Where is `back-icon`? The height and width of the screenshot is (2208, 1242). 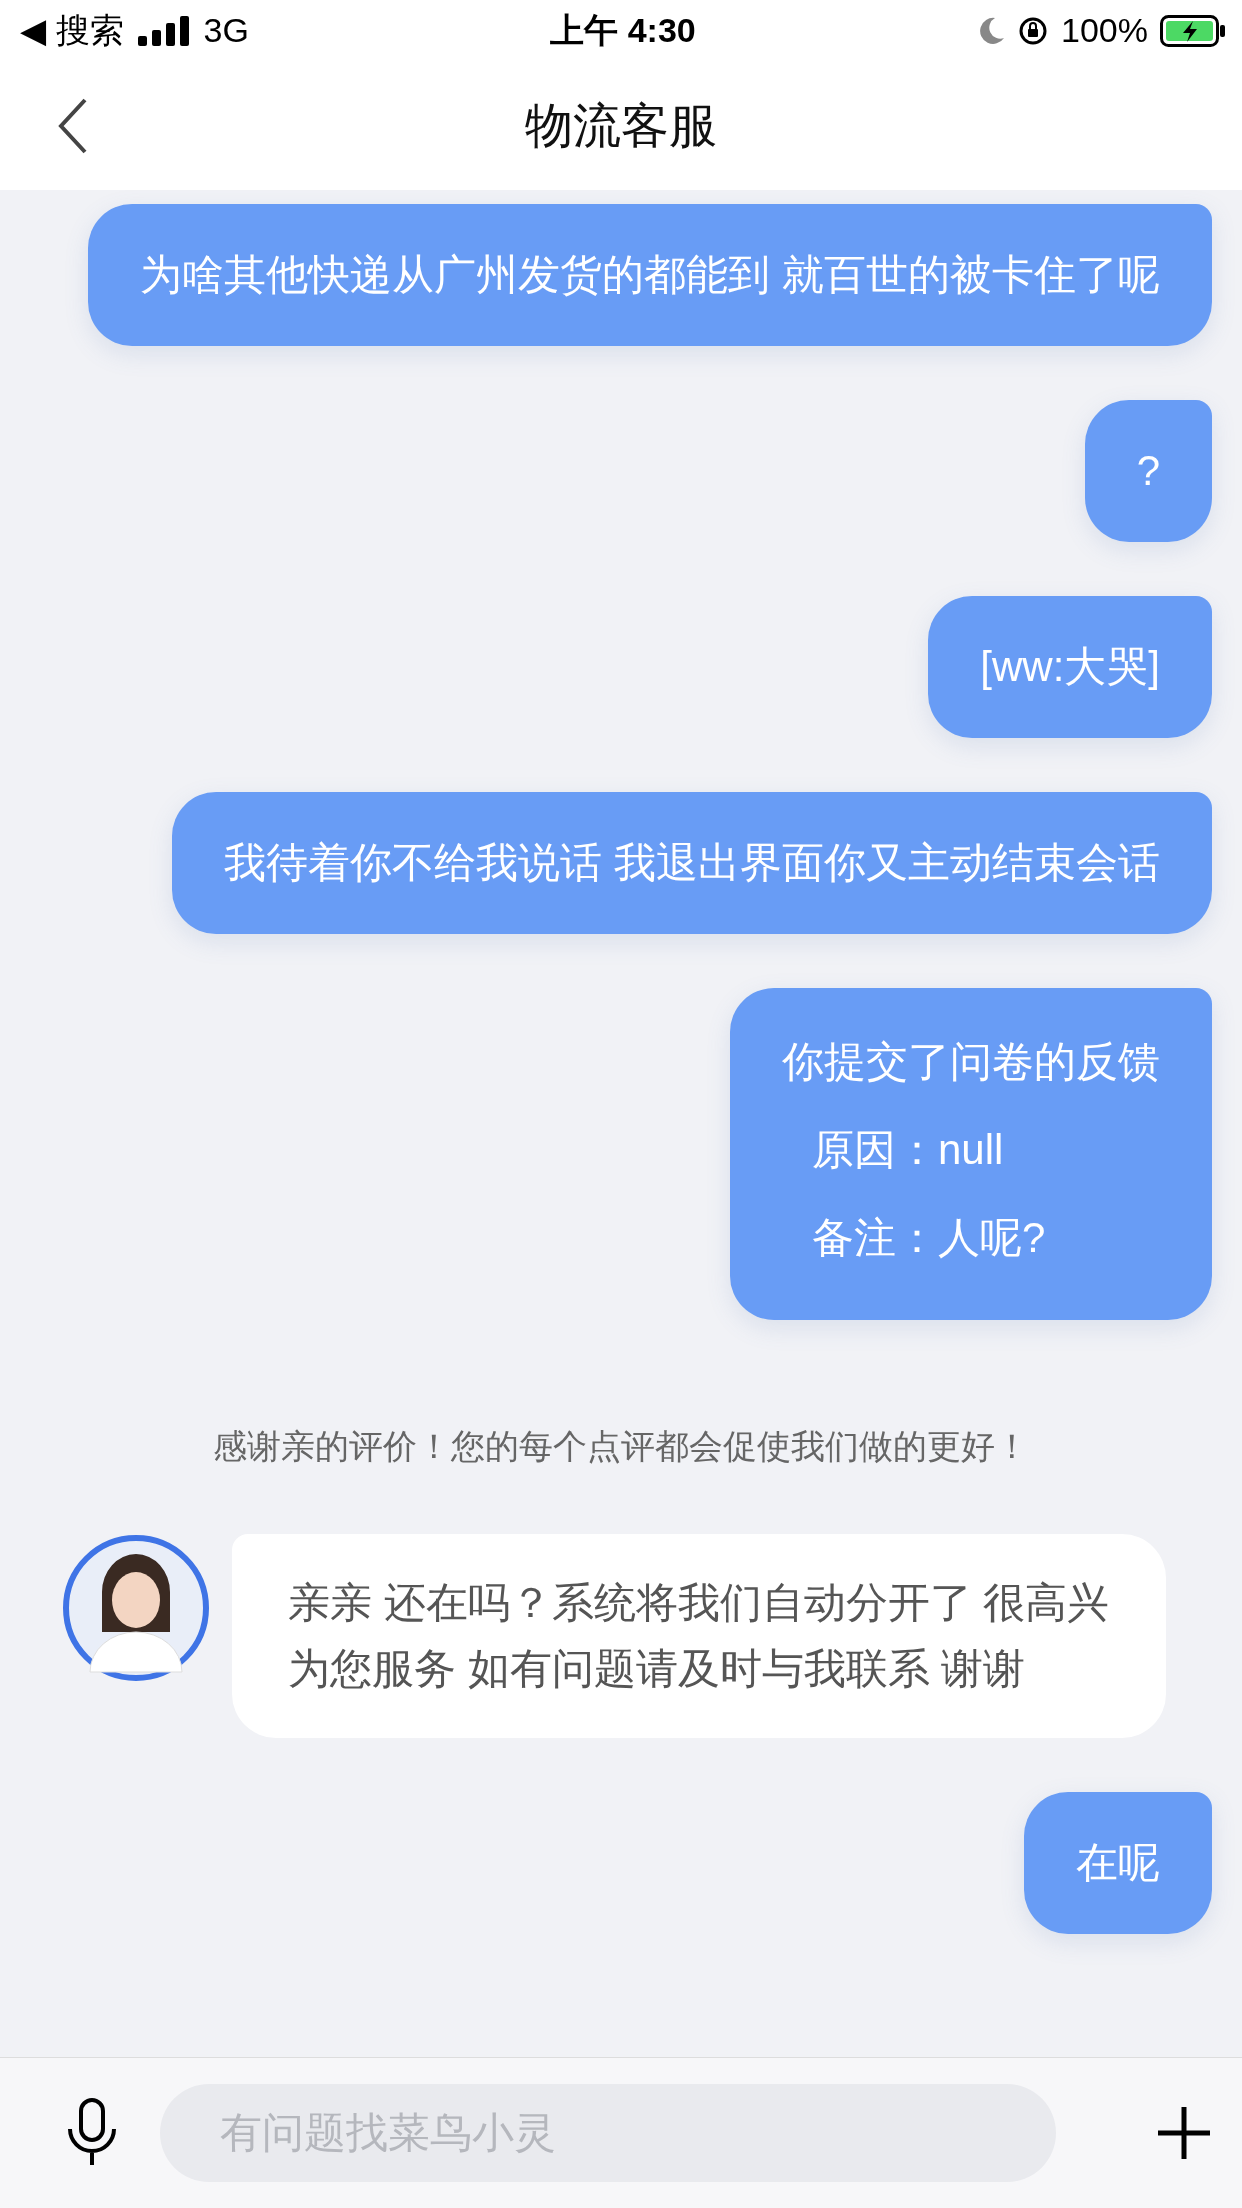
back-icon is located at coordinates (73, 125).